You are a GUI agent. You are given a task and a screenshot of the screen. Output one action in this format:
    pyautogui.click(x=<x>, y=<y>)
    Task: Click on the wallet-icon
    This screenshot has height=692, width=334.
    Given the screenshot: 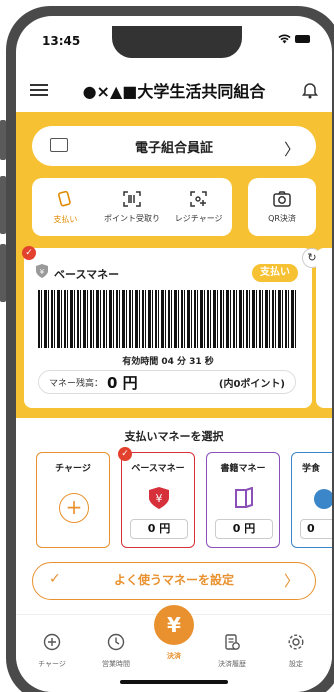 What is the action you would take?
    pyautogui.click(x=65, y=198)
    